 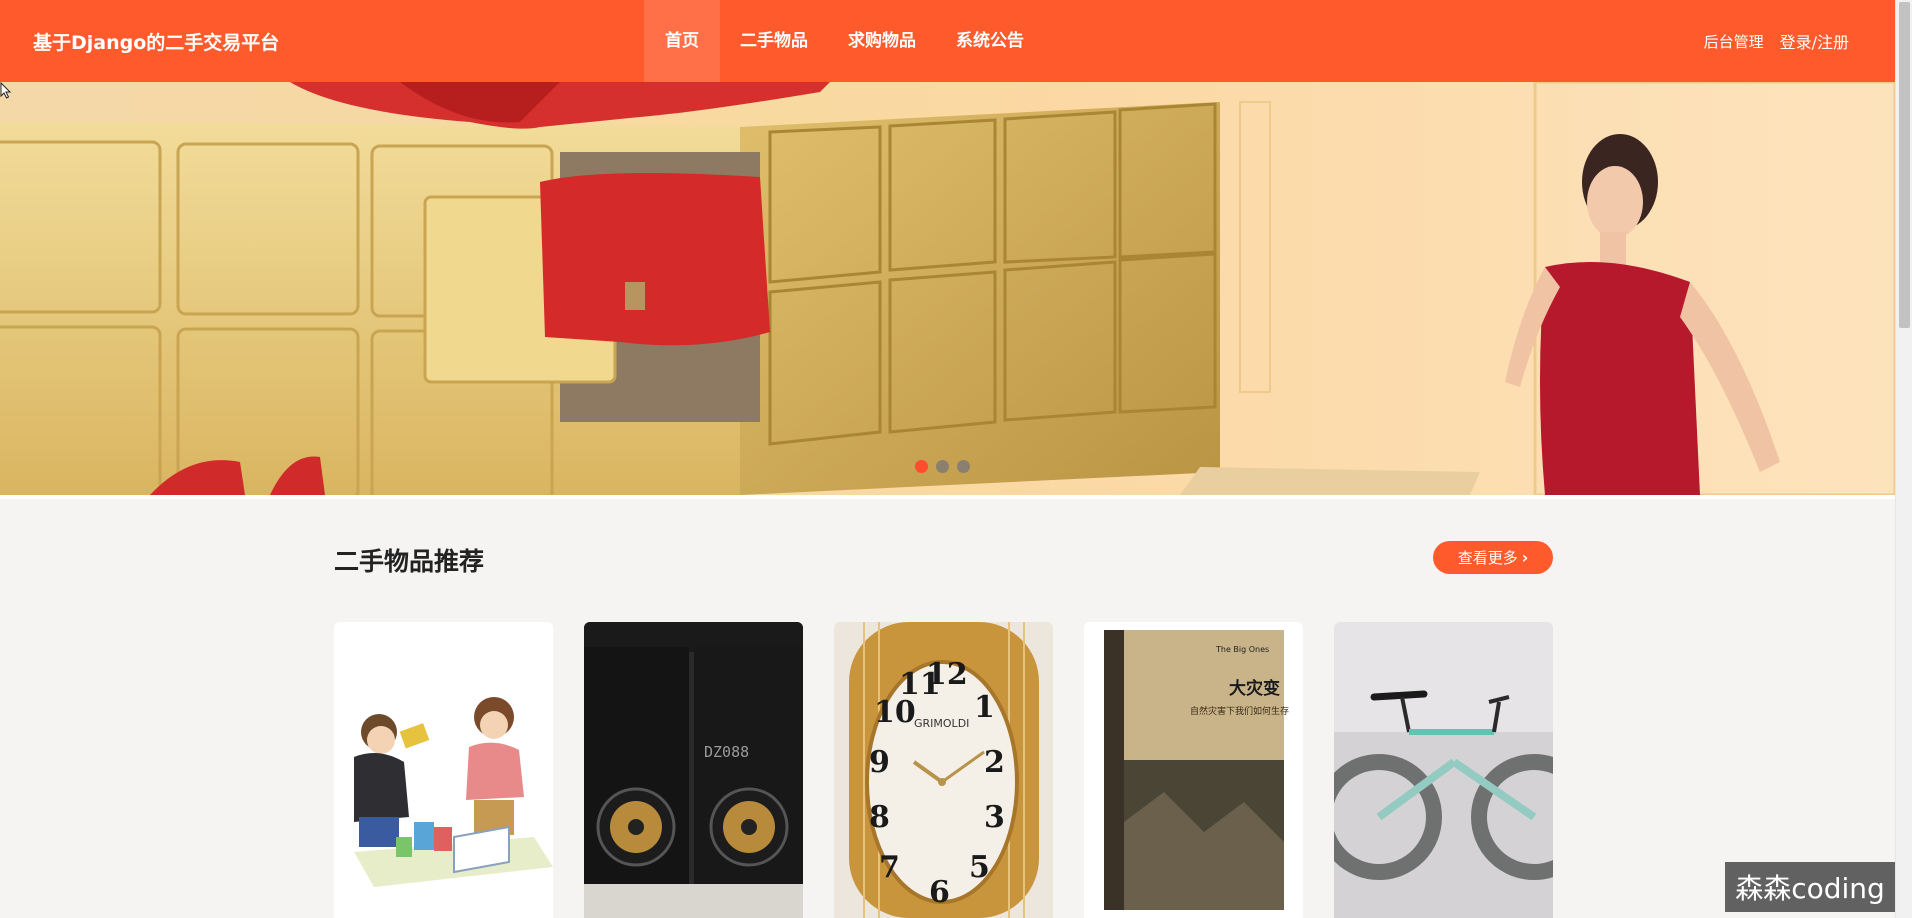 I want to click on header-actions: 后台管理 登录/注册, so click(x=1776, y=41).